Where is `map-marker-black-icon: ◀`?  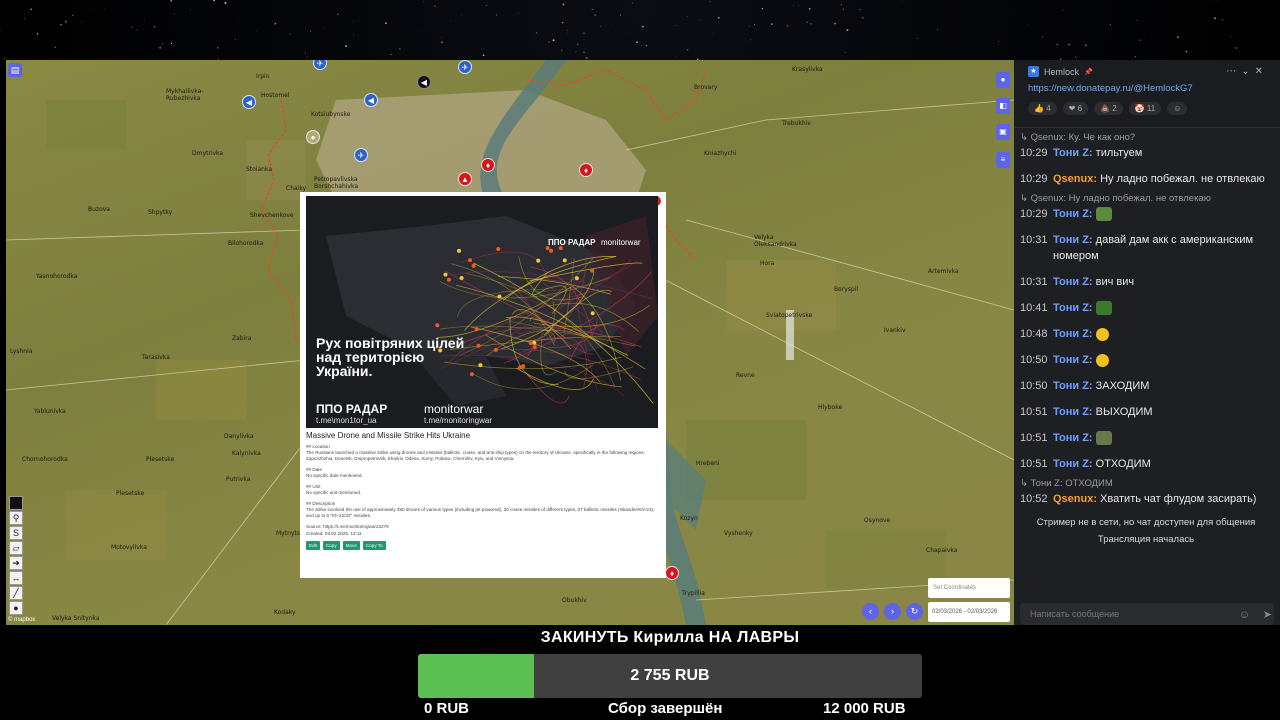
map-marker-black-icon: ◀ is located at coordinates (424, 82).